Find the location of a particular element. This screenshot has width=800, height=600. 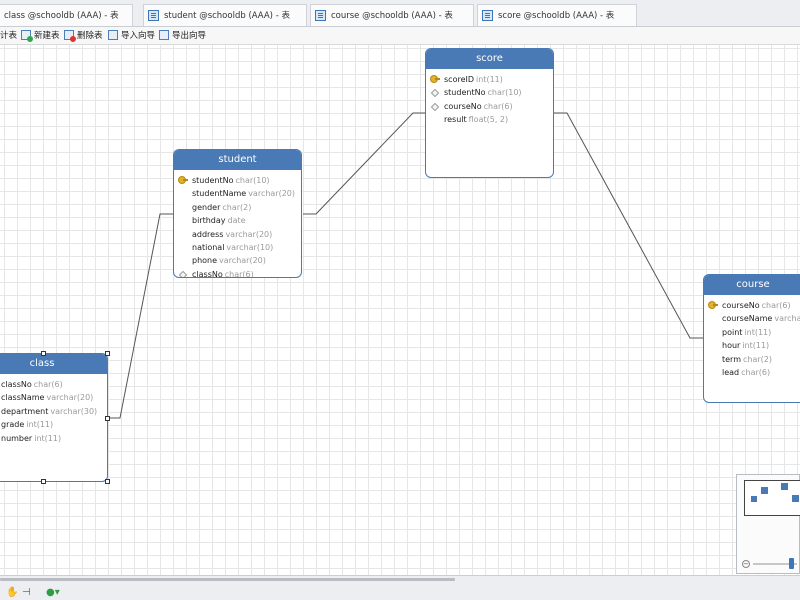

link-score-student is located at coordinates (364, 163).